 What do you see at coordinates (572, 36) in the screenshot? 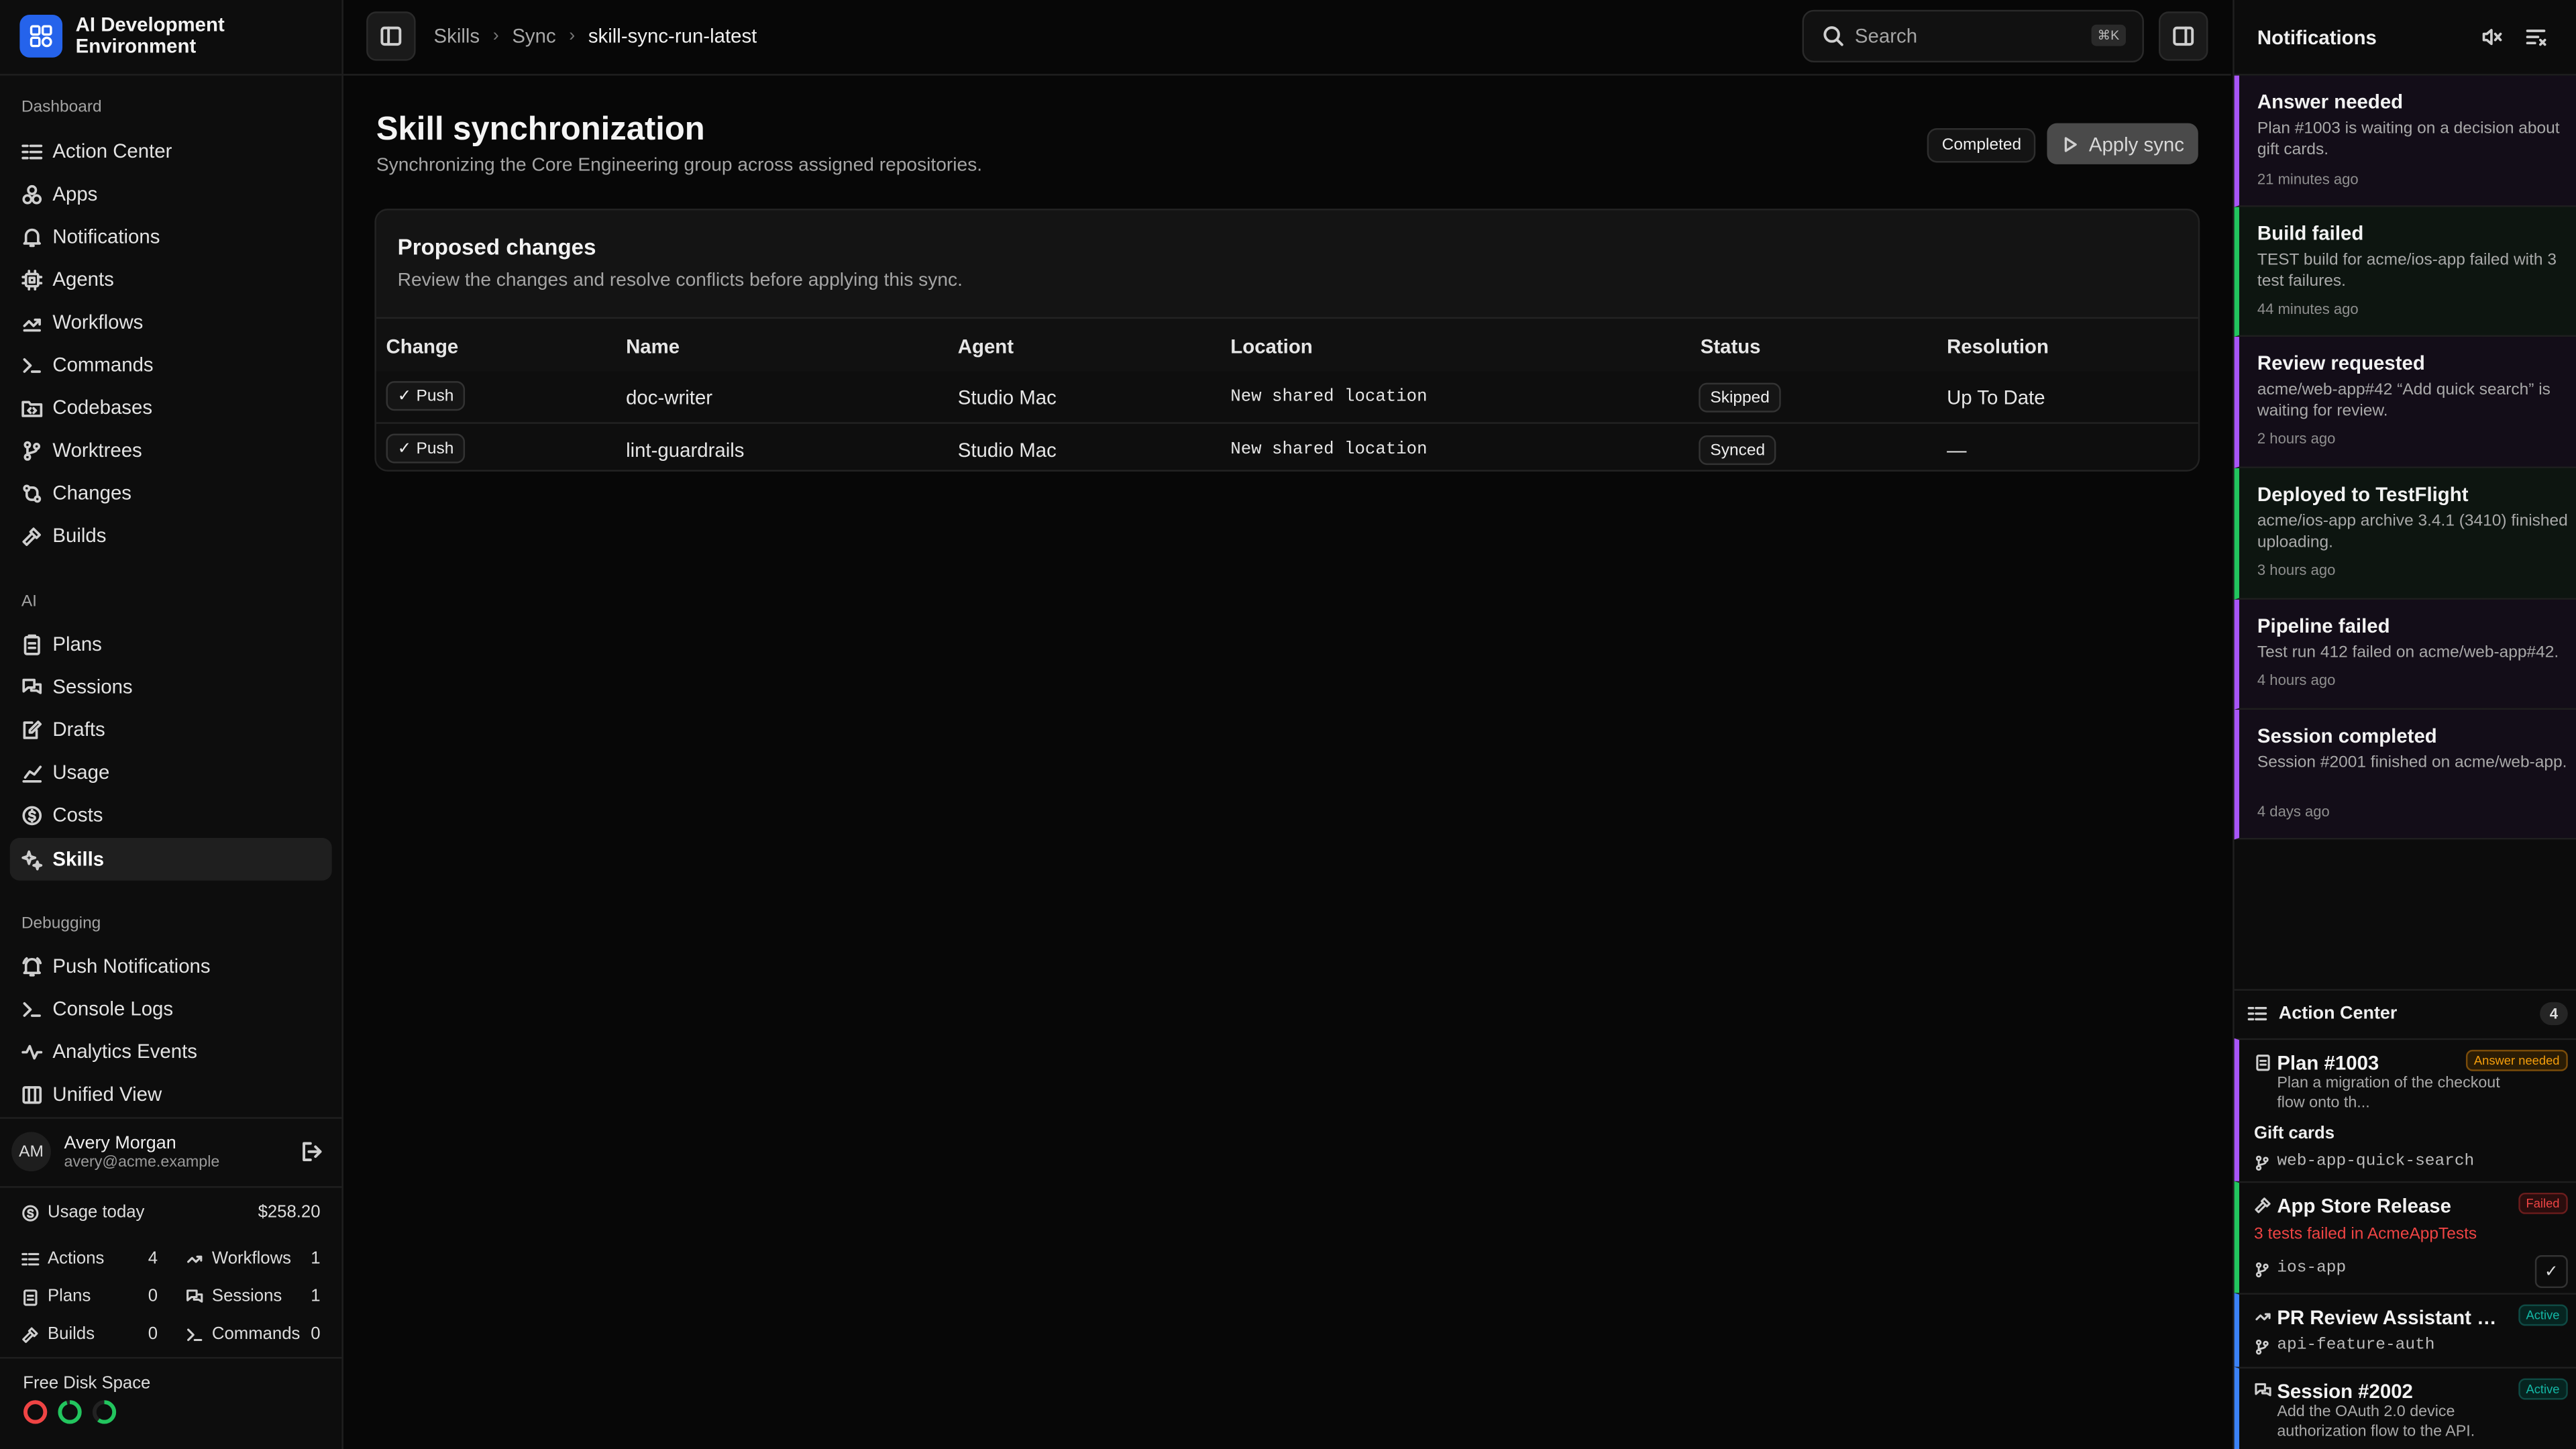
I see `chevron-right-icon: ›` at bounding box center [572, 36].